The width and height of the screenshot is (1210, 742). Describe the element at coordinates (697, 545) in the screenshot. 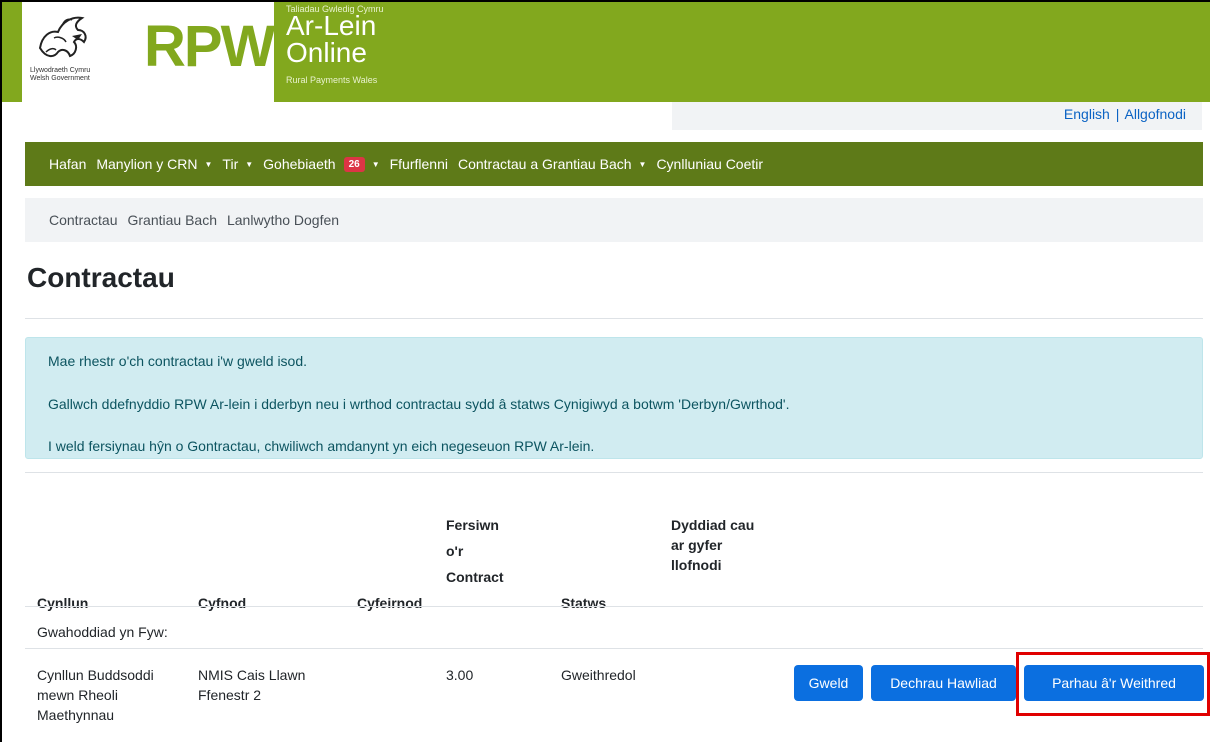

I see `header-line: ar gyfer` at that location.